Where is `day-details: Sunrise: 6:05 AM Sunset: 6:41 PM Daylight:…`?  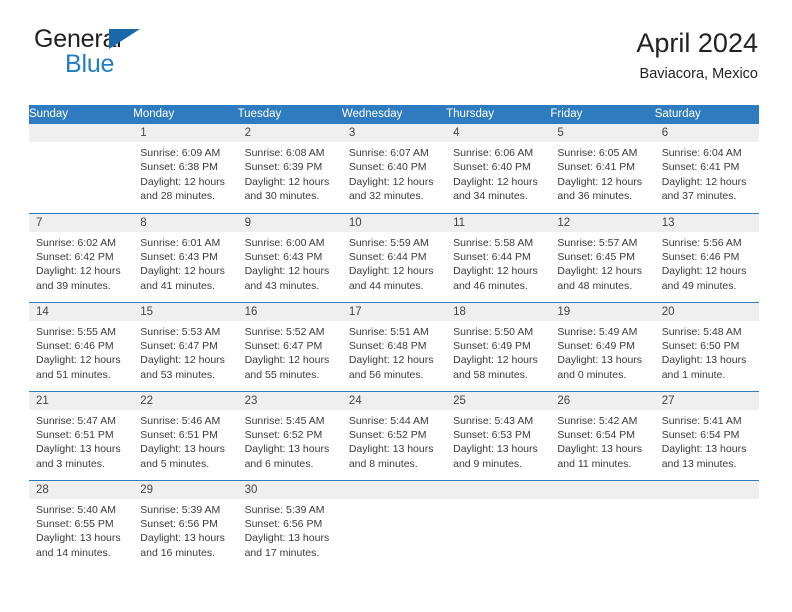 day-details: Sunrise: 6:05 AM Sunset: 6:41 PM Daylight:… is located at coordinates (602, 173).